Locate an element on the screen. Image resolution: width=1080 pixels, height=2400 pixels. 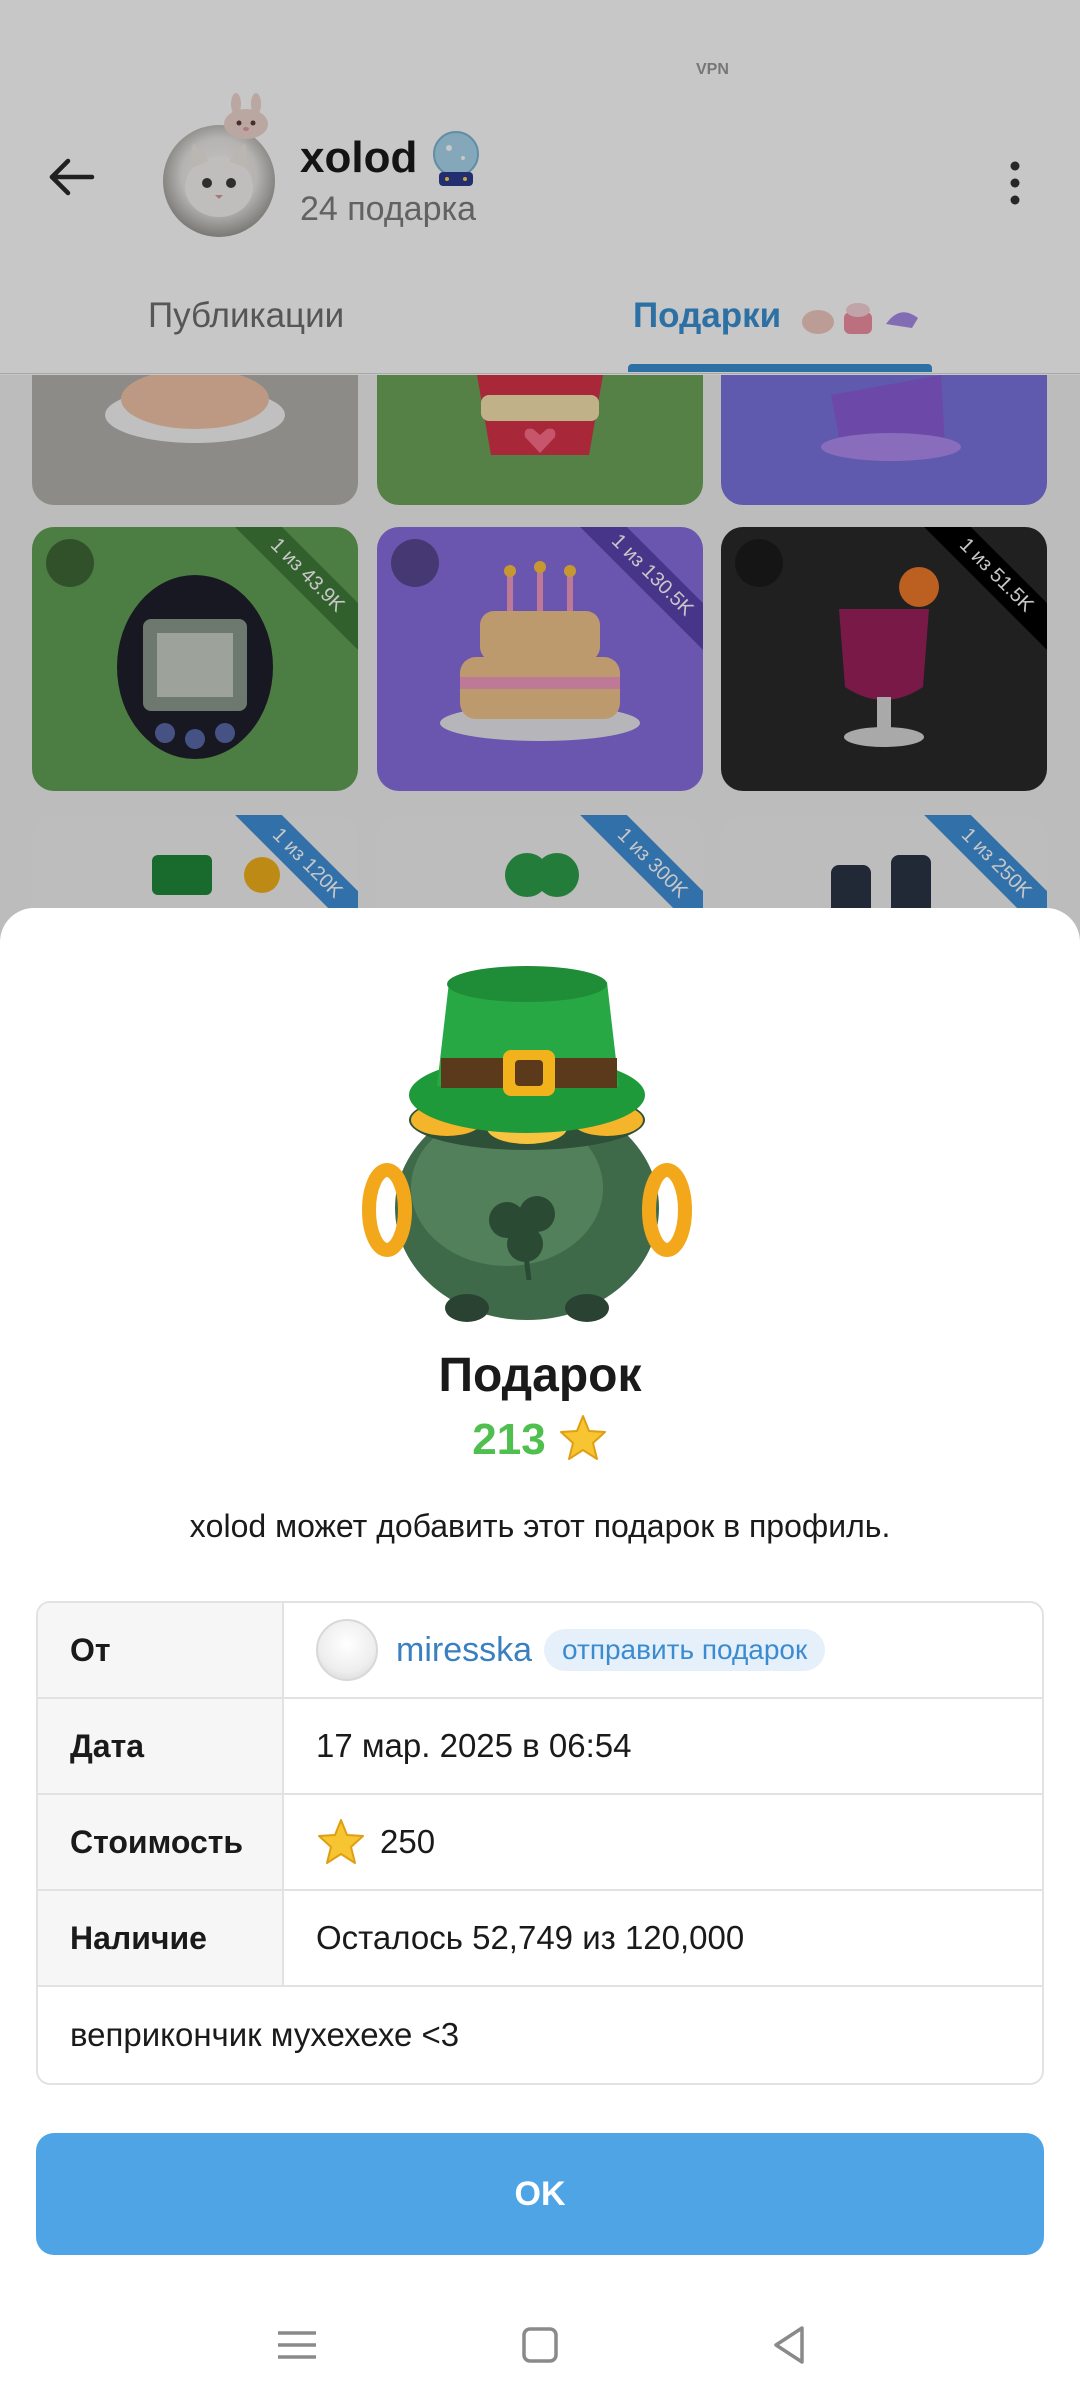
system-navbar is located at coordinates (540, 2350).